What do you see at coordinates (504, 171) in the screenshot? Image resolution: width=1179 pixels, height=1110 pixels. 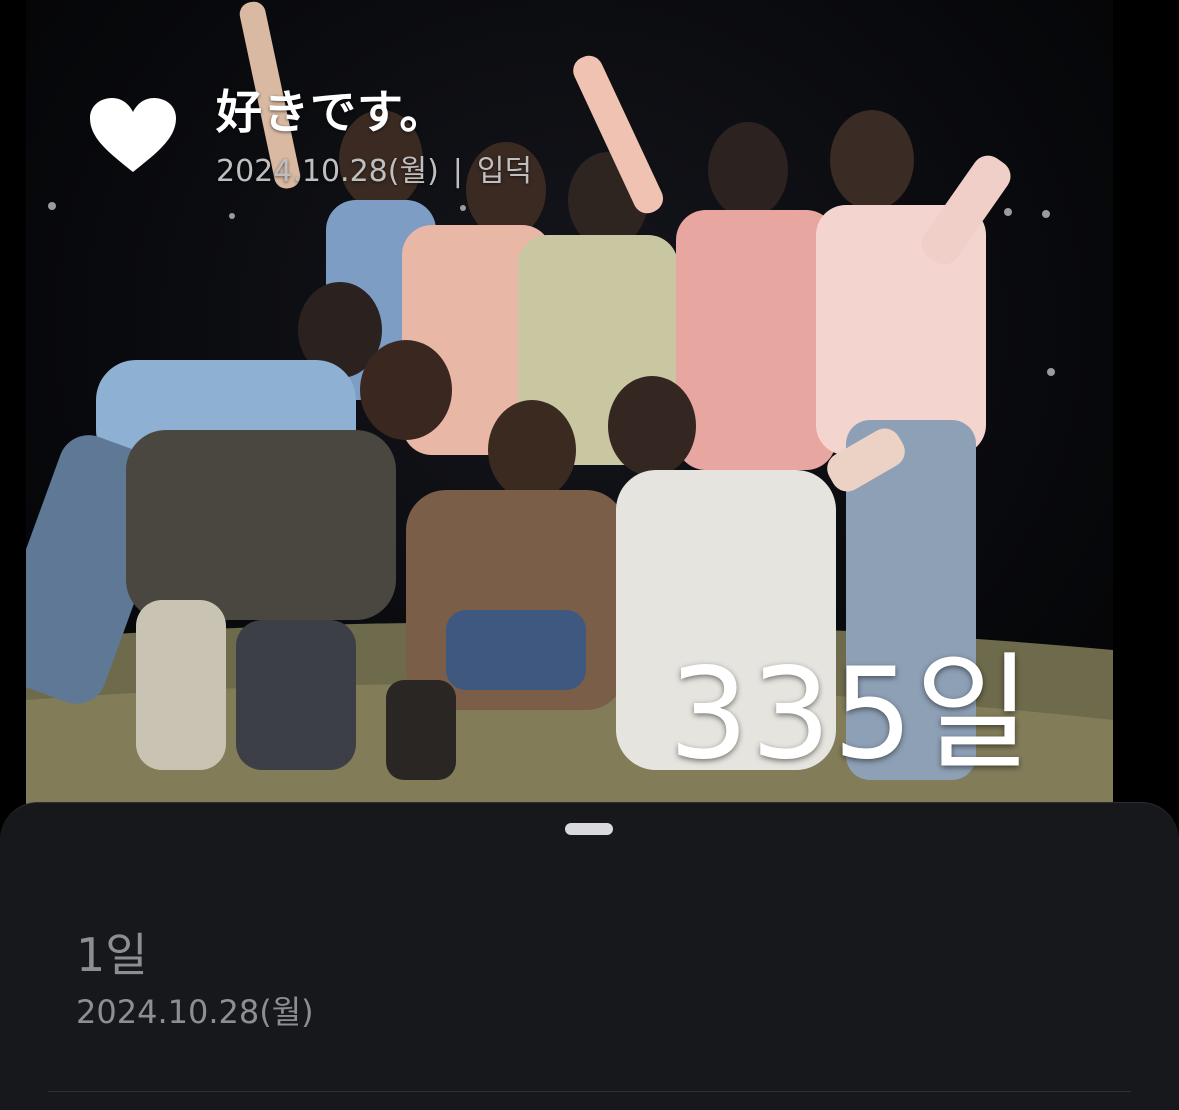 I see `category-label: 입덕` at bounding box center [504, 171].